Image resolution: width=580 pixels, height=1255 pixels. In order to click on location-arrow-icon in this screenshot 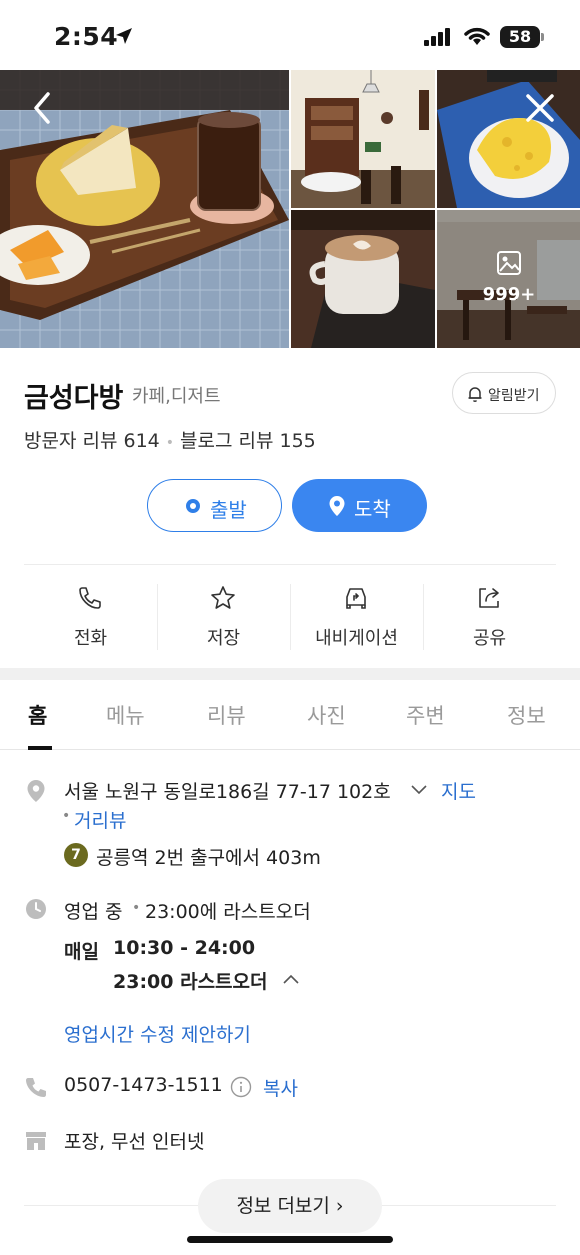, I will do `click(124, 36)`.